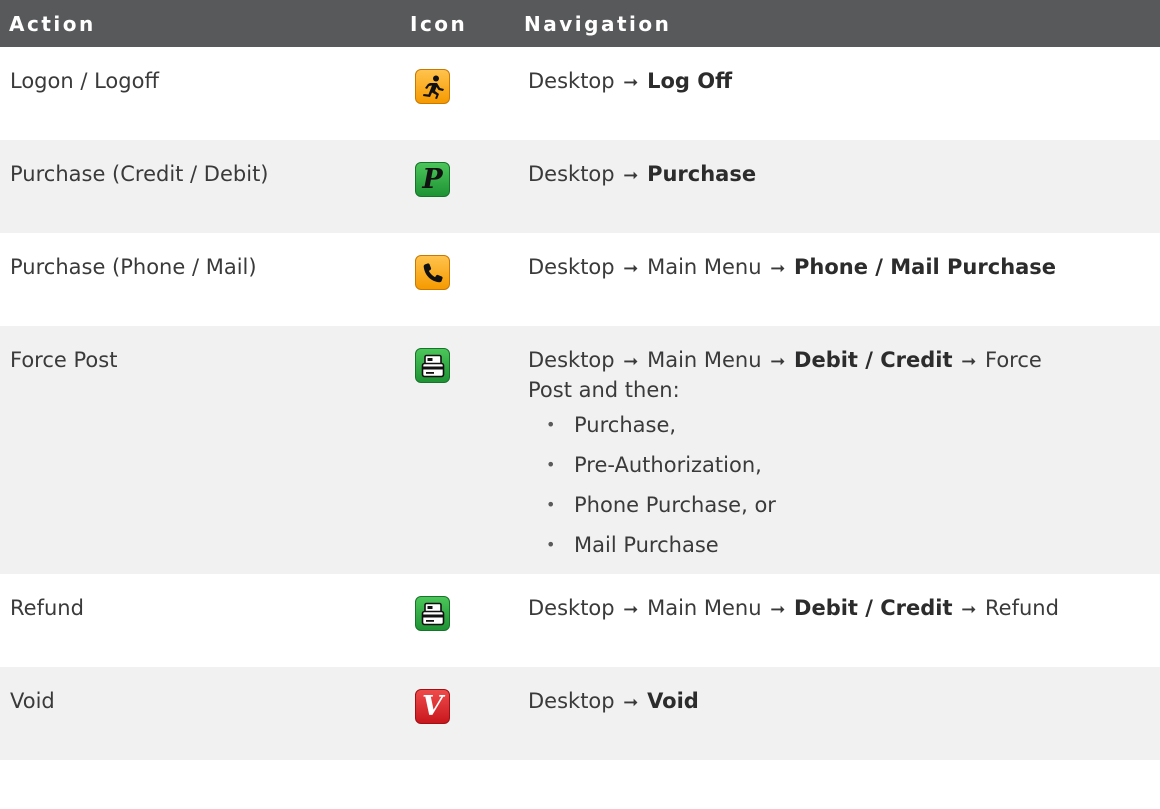 The height and width of the screenshot is (809, 1160). What do you see at coordinates (32, 701) in the screenshot?
I see `action-label: Void` at bounding box center [32, 701].